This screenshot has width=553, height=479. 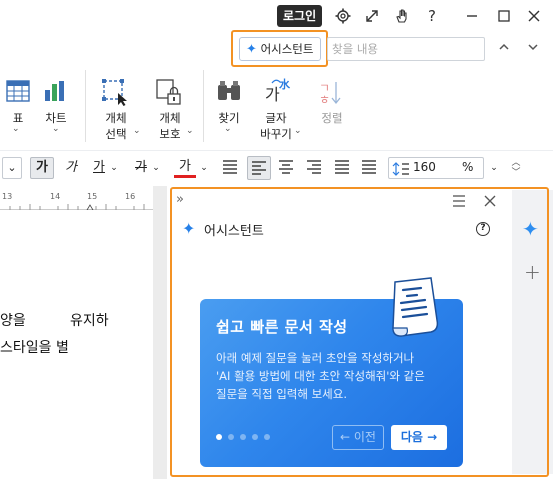 What do you see at coordinates (185, 167) in the screenshot?
I see `font-color-button: 가` at bounding box center [185, 167].